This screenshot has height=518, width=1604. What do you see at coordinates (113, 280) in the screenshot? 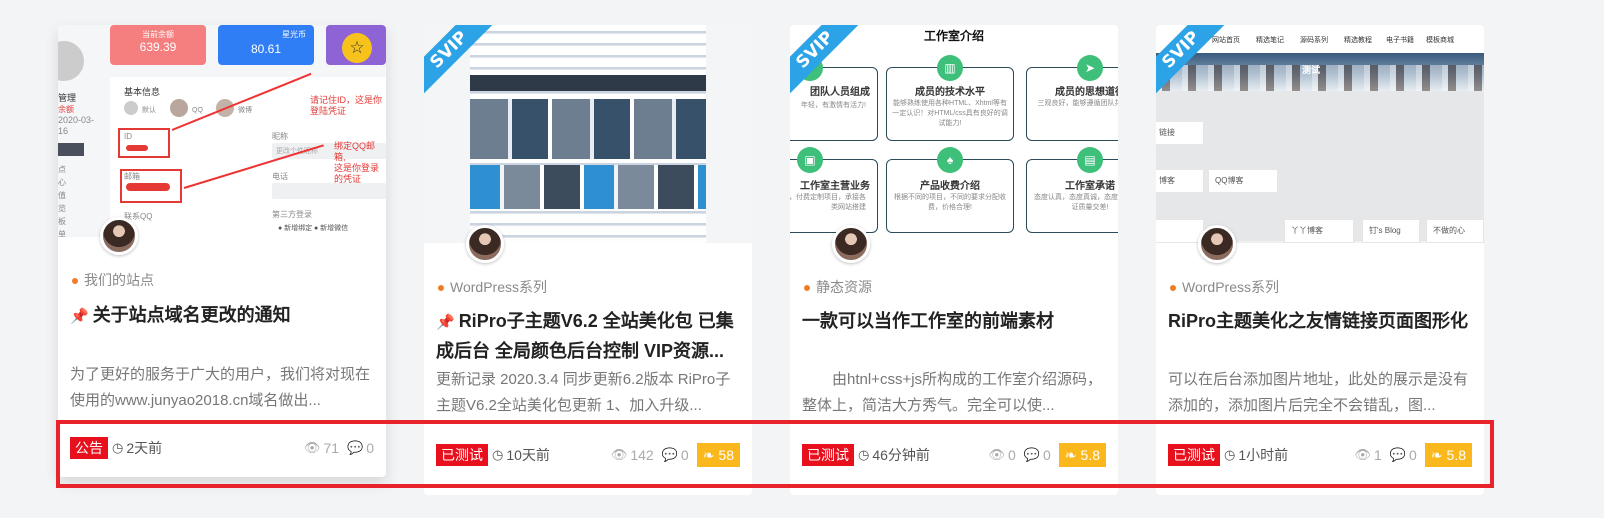
I see `post-category: 我们的站点` at bounding box center [113, 280].